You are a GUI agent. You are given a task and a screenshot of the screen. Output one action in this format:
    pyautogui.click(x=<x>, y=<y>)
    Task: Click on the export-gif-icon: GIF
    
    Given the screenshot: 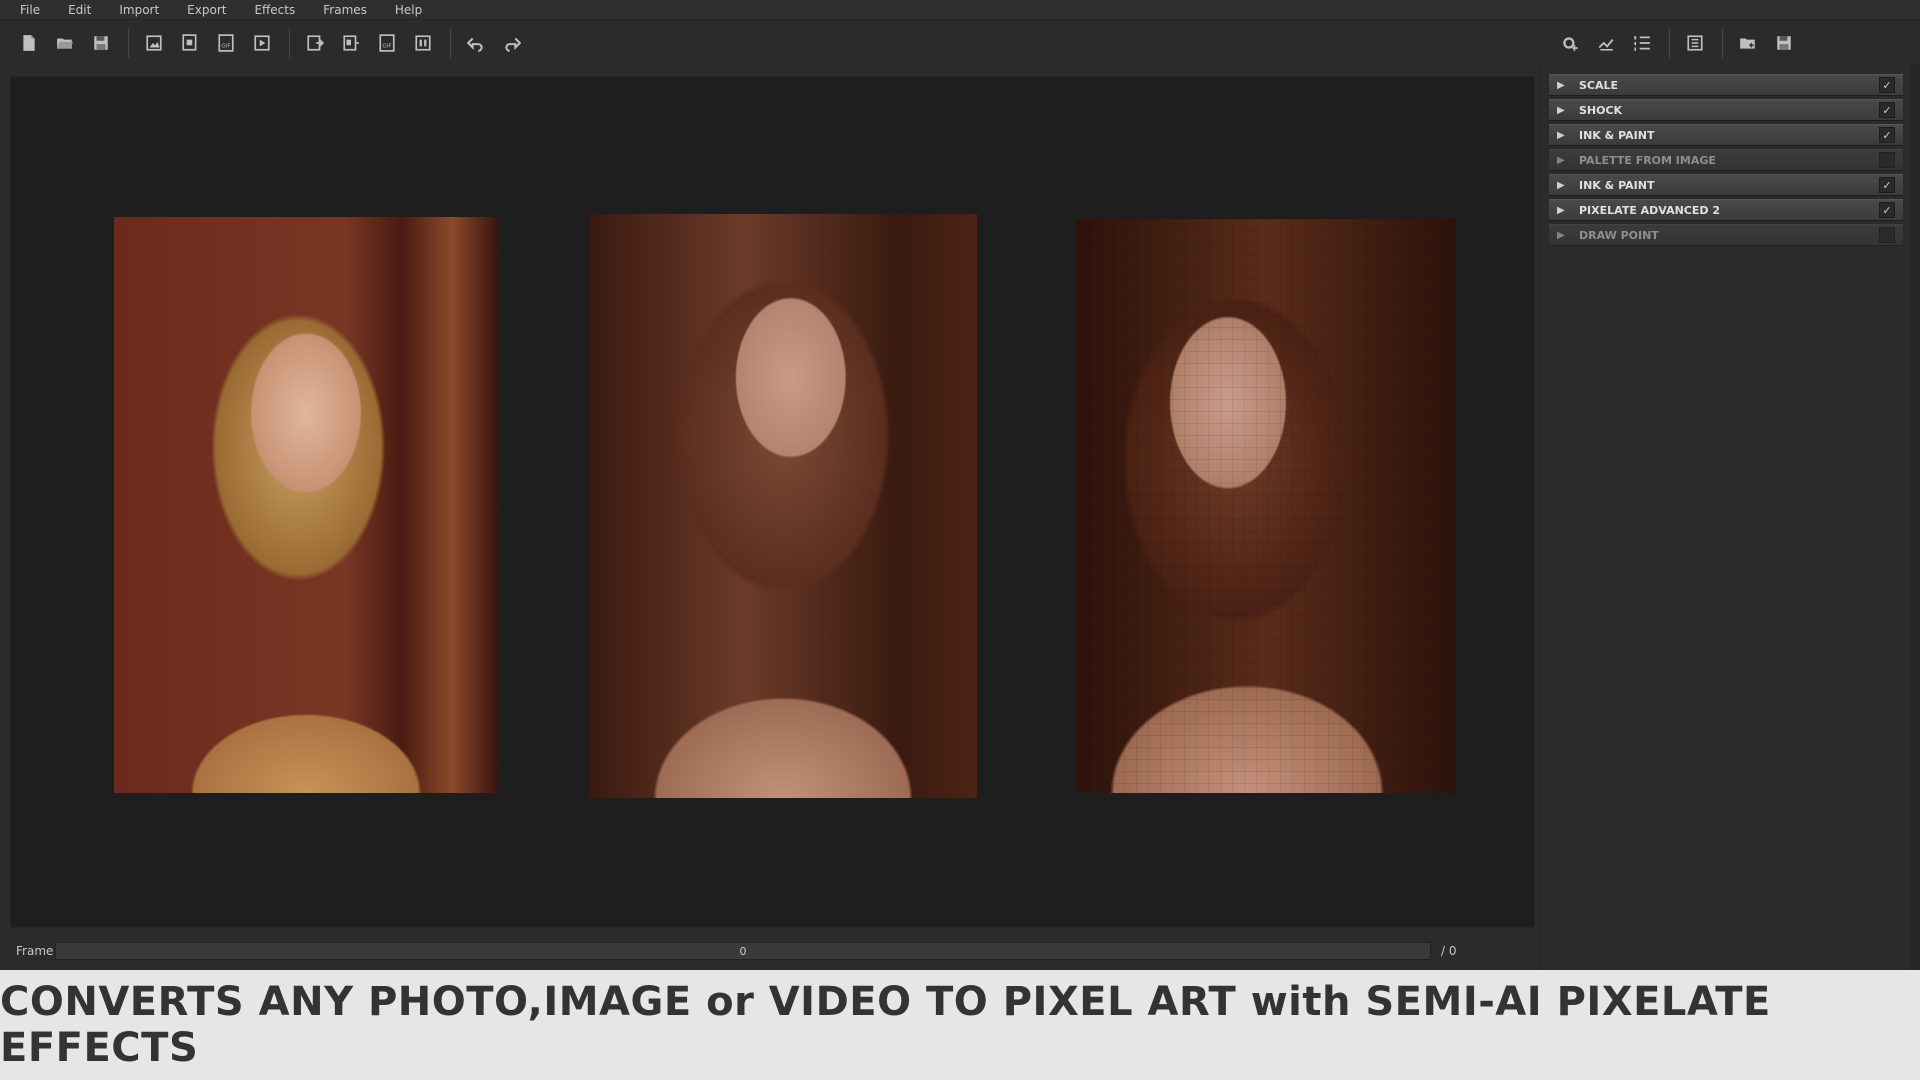 What is the action you would take?
    pyautogui.click(x=387, y=42)
    